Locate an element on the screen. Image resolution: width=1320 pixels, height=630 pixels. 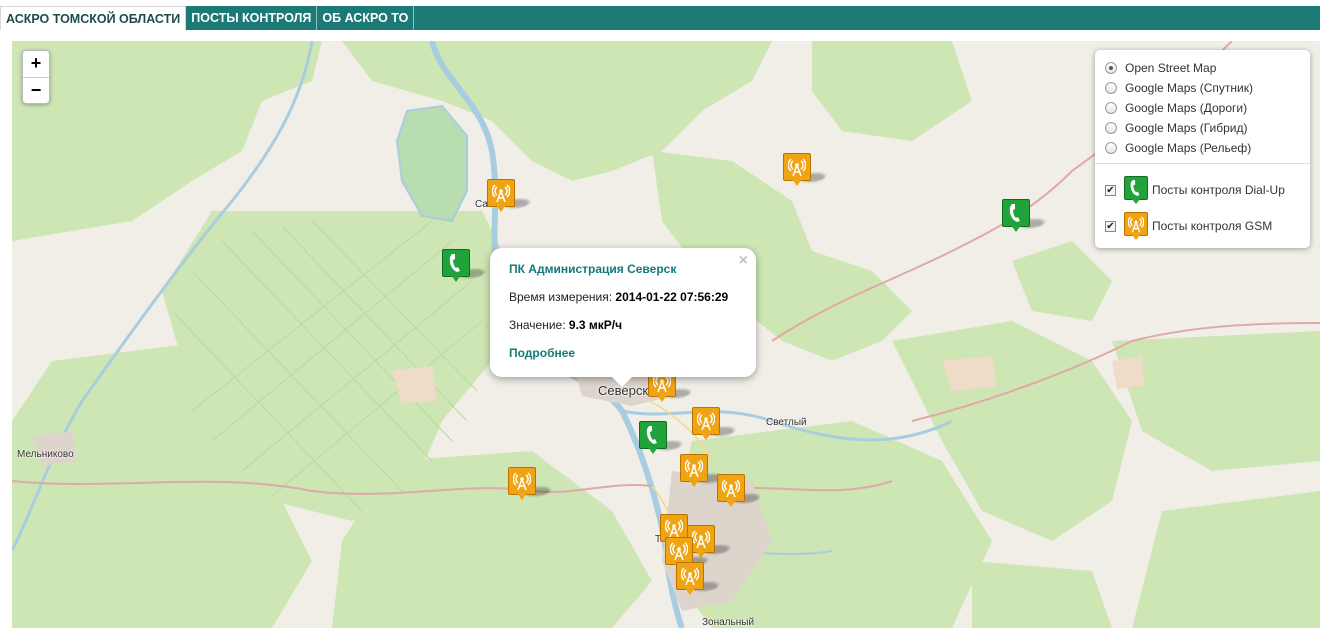
base-layer-google-satellite: Google Maps (Спутник) is located at coordinates (1202, 88).